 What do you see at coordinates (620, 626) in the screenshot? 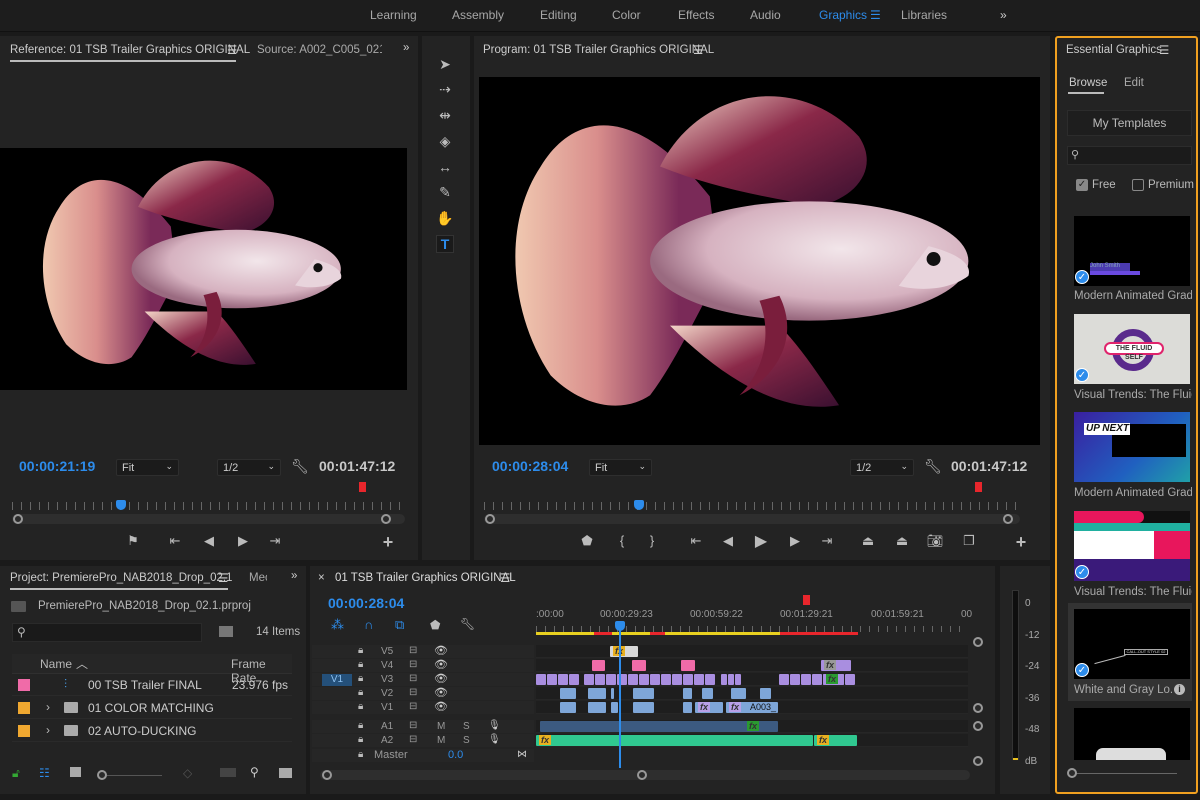
I see `playhead-handle` at bounding box center [620, 626].